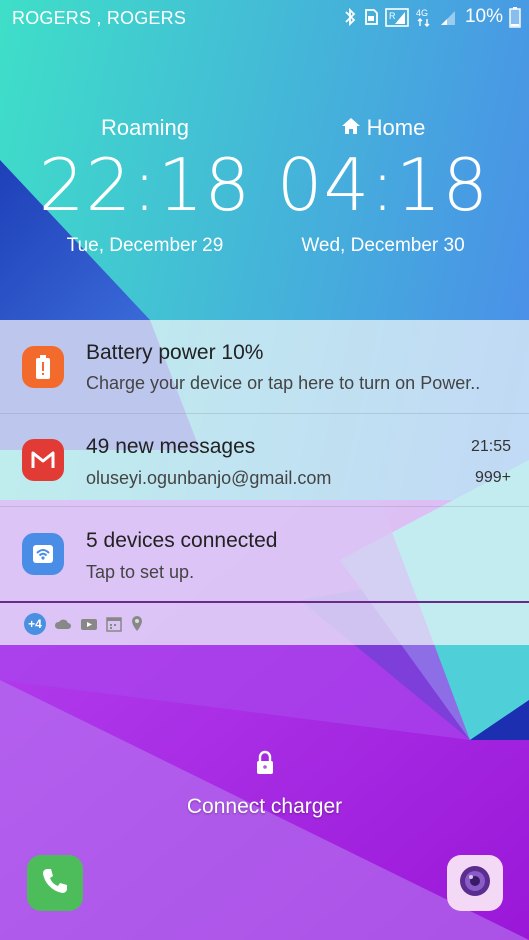  Describe the element at coordinates (350, 17) in the screenshot. I see `bluetooth-icon` at that location.